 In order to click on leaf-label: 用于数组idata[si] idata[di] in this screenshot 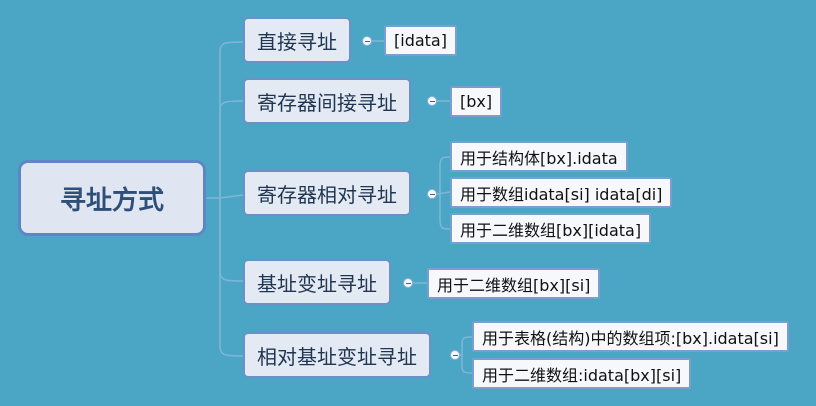, I will do `click(561, 194)`.